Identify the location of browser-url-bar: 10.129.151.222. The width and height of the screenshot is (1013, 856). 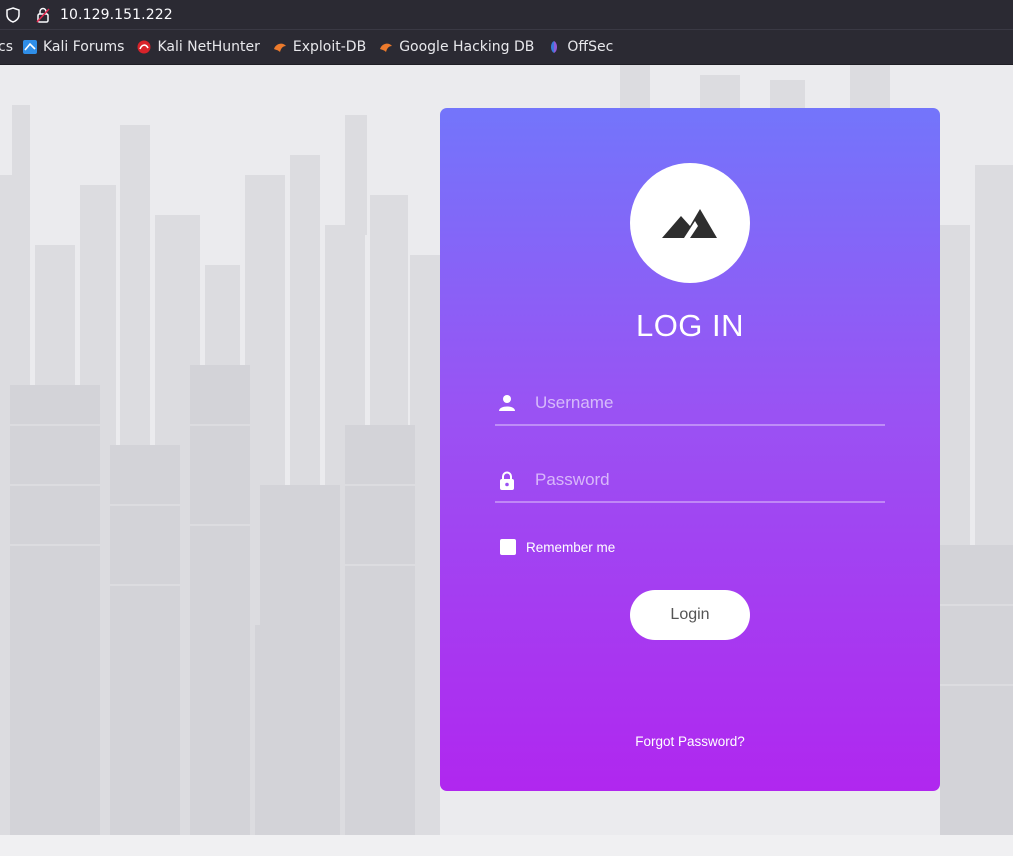
(506, 14).